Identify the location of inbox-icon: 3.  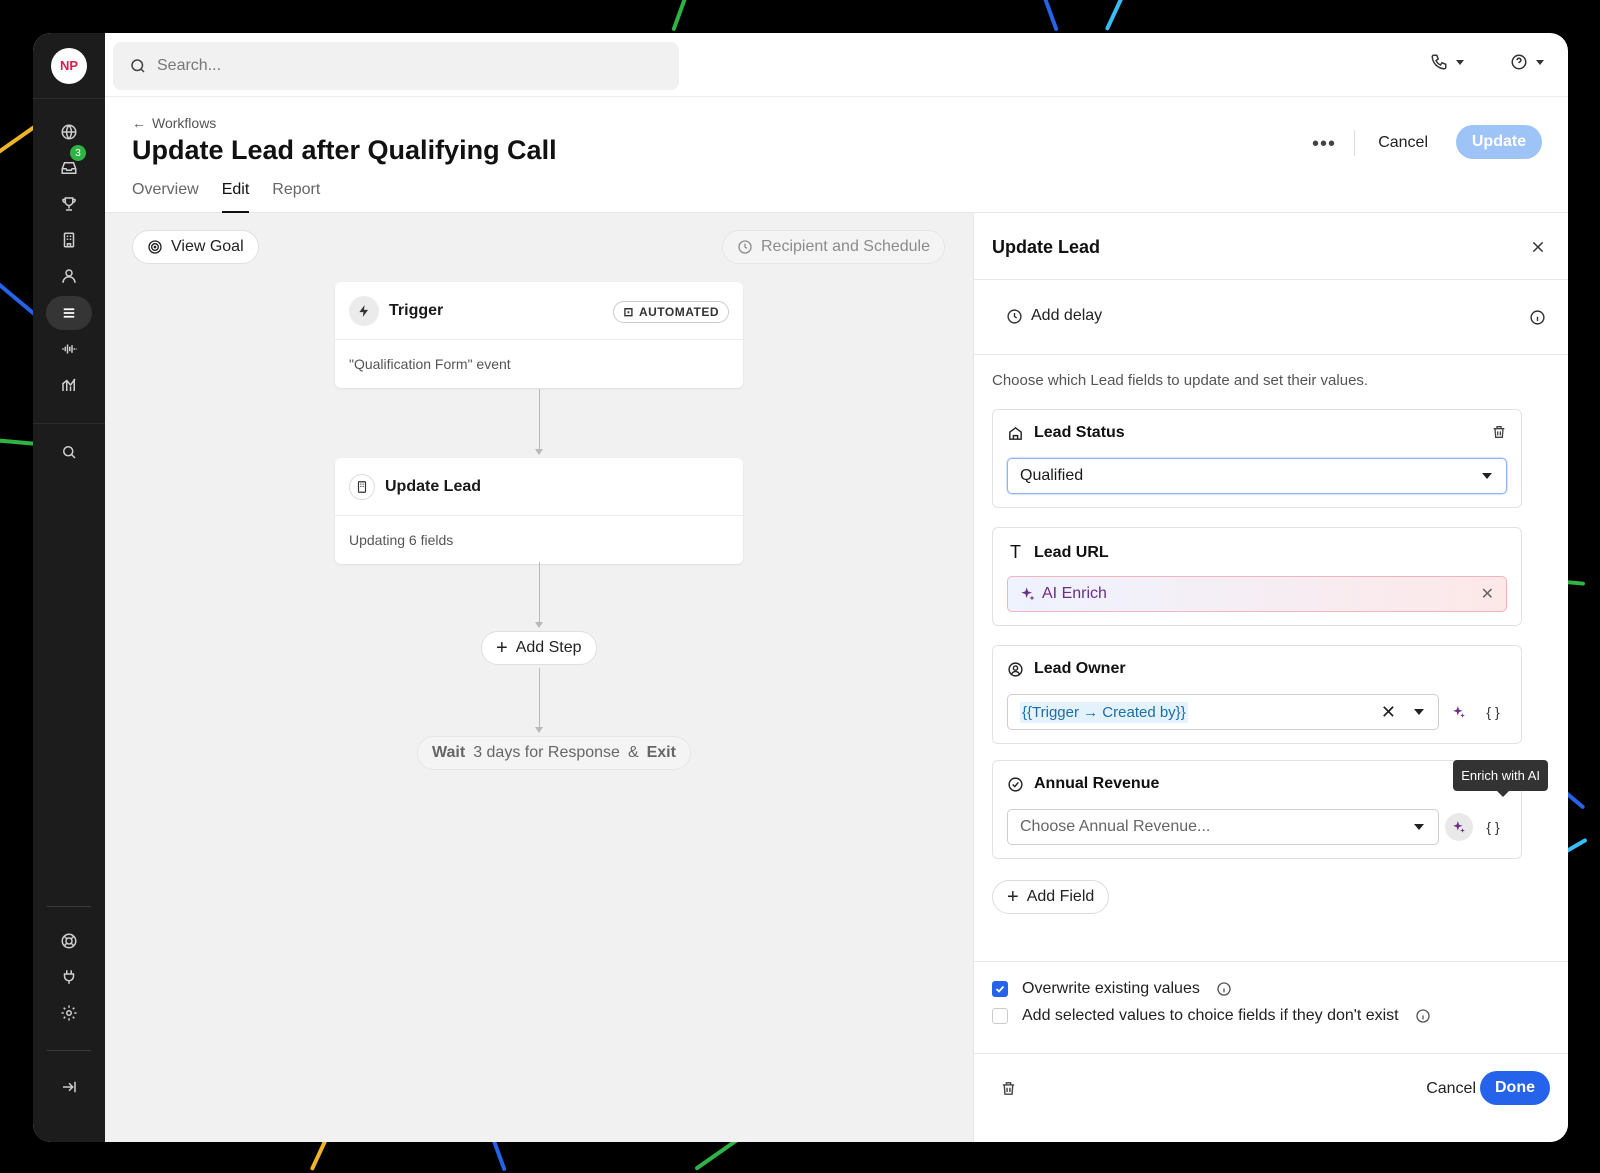
(69, 165).